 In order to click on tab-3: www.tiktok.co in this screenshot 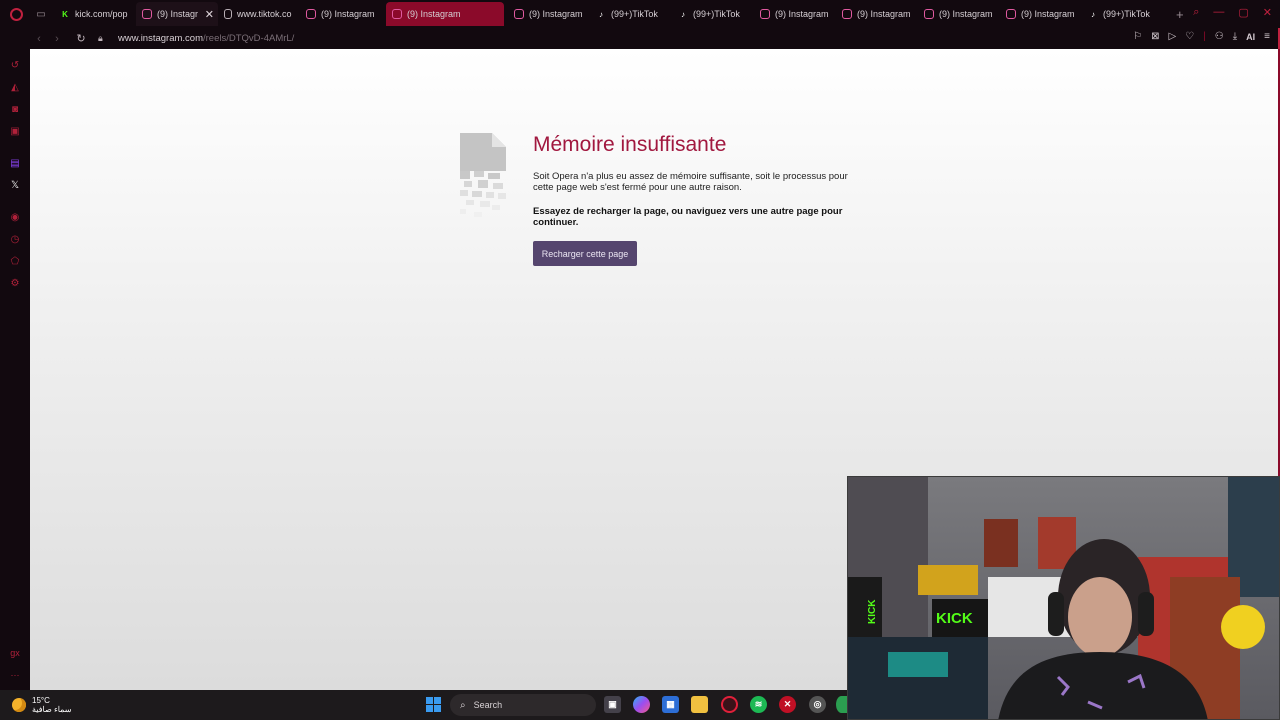, I will do `click(259, 14)`.